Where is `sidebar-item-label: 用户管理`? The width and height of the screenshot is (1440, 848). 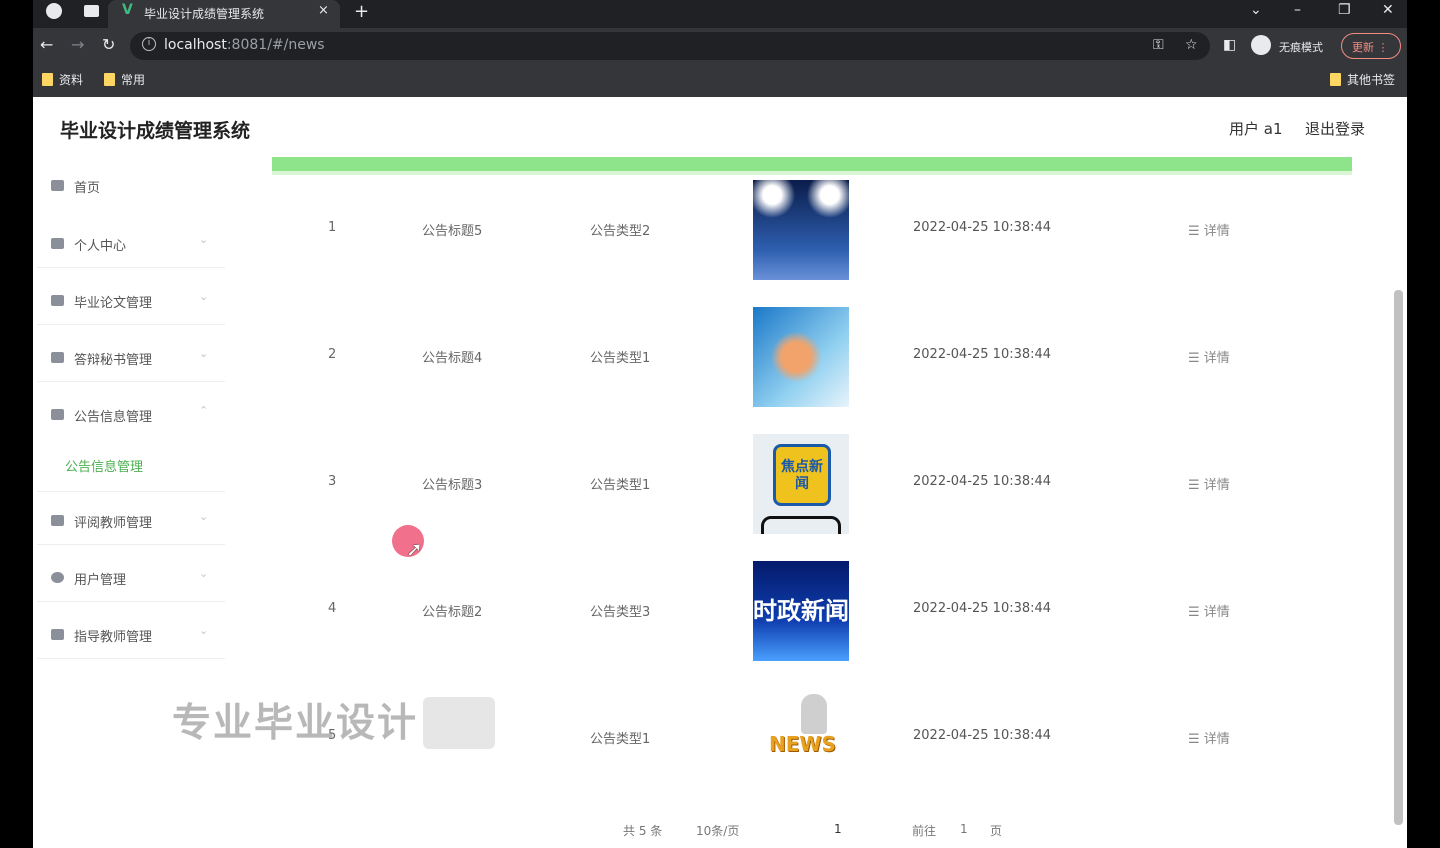 sidebar-item-label: 用户管理 is located at coordinates (100, 580).